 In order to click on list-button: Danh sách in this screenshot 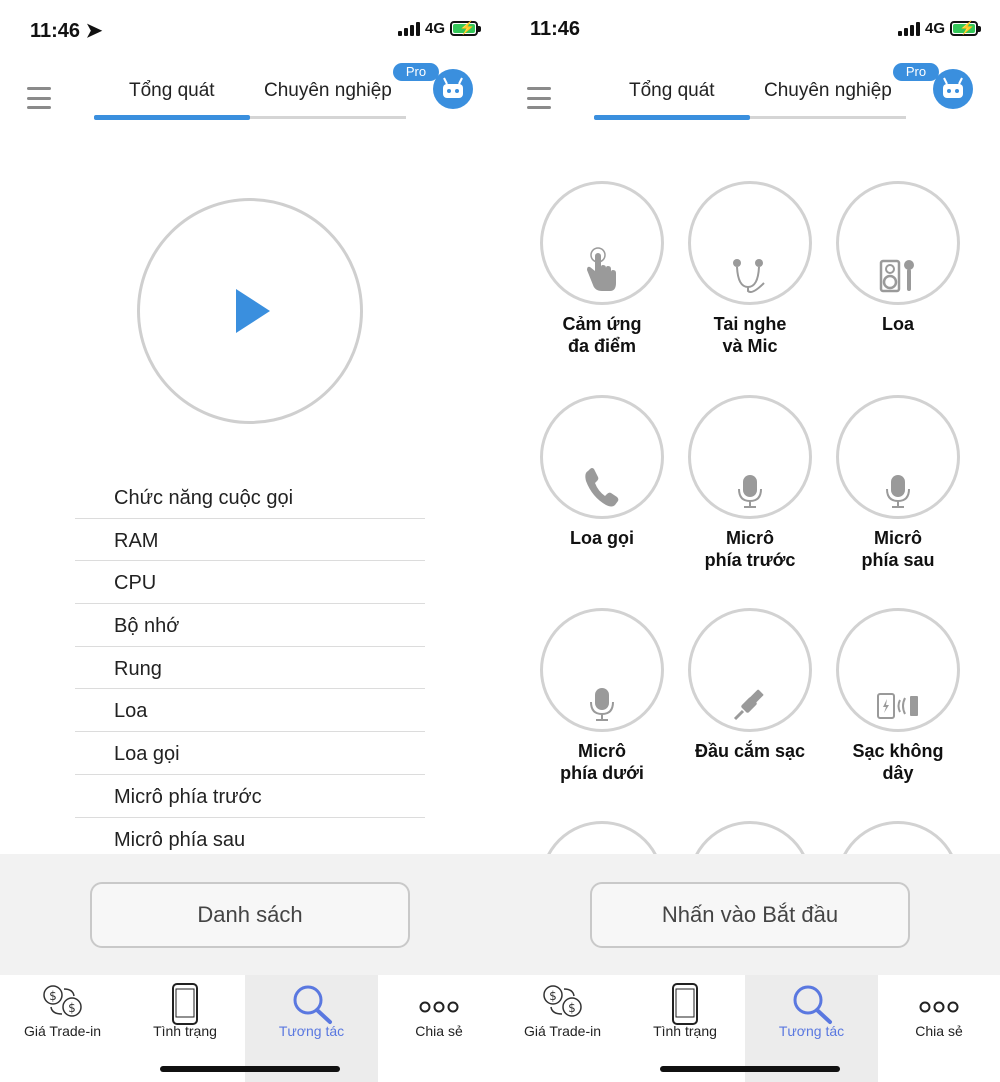, I will do `click(250, 915)`.